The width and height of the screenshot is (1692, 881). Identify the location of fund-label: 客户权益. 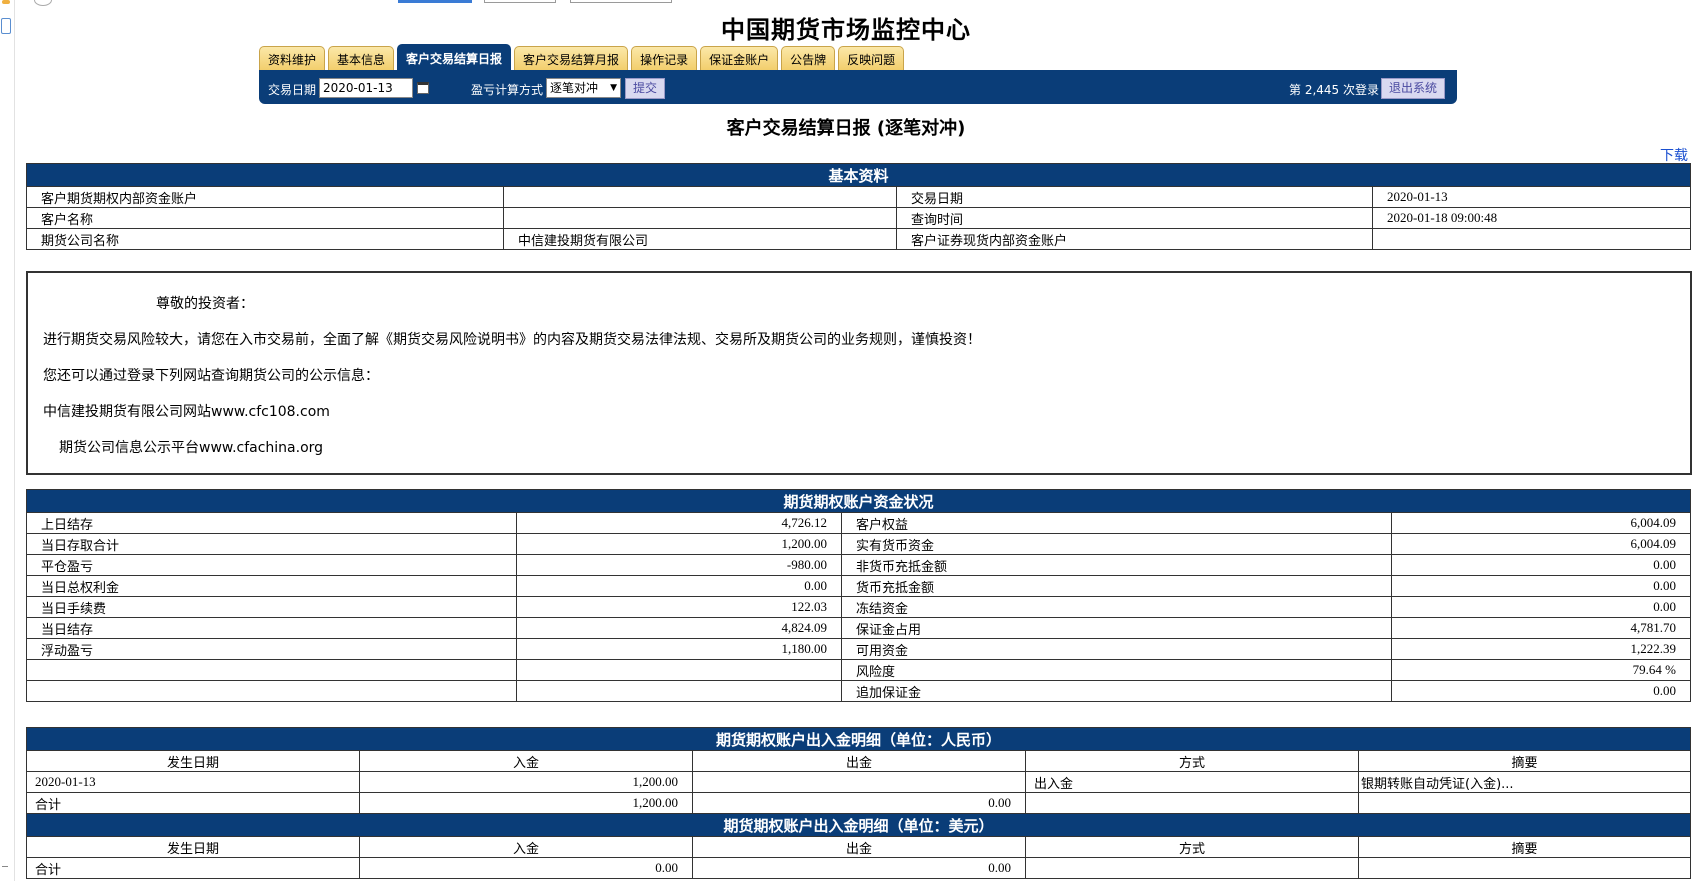
(1116, 523).